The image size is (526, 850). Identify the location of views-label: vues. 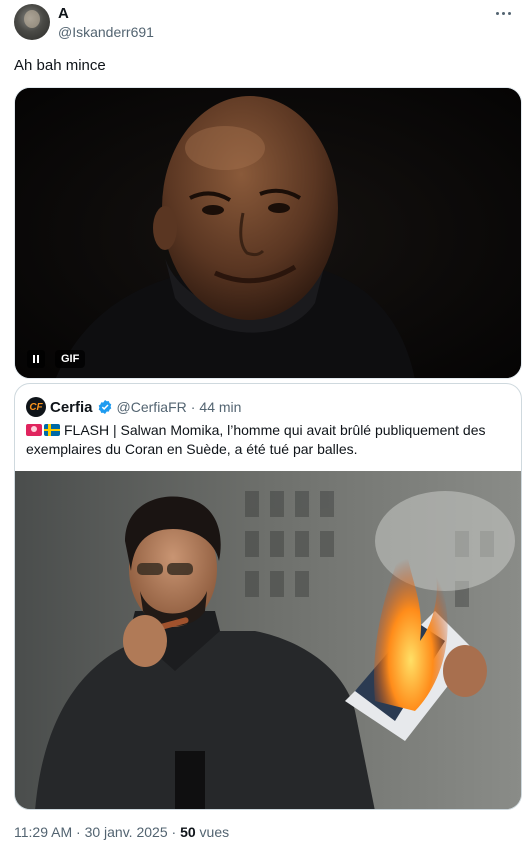
(214, 832).